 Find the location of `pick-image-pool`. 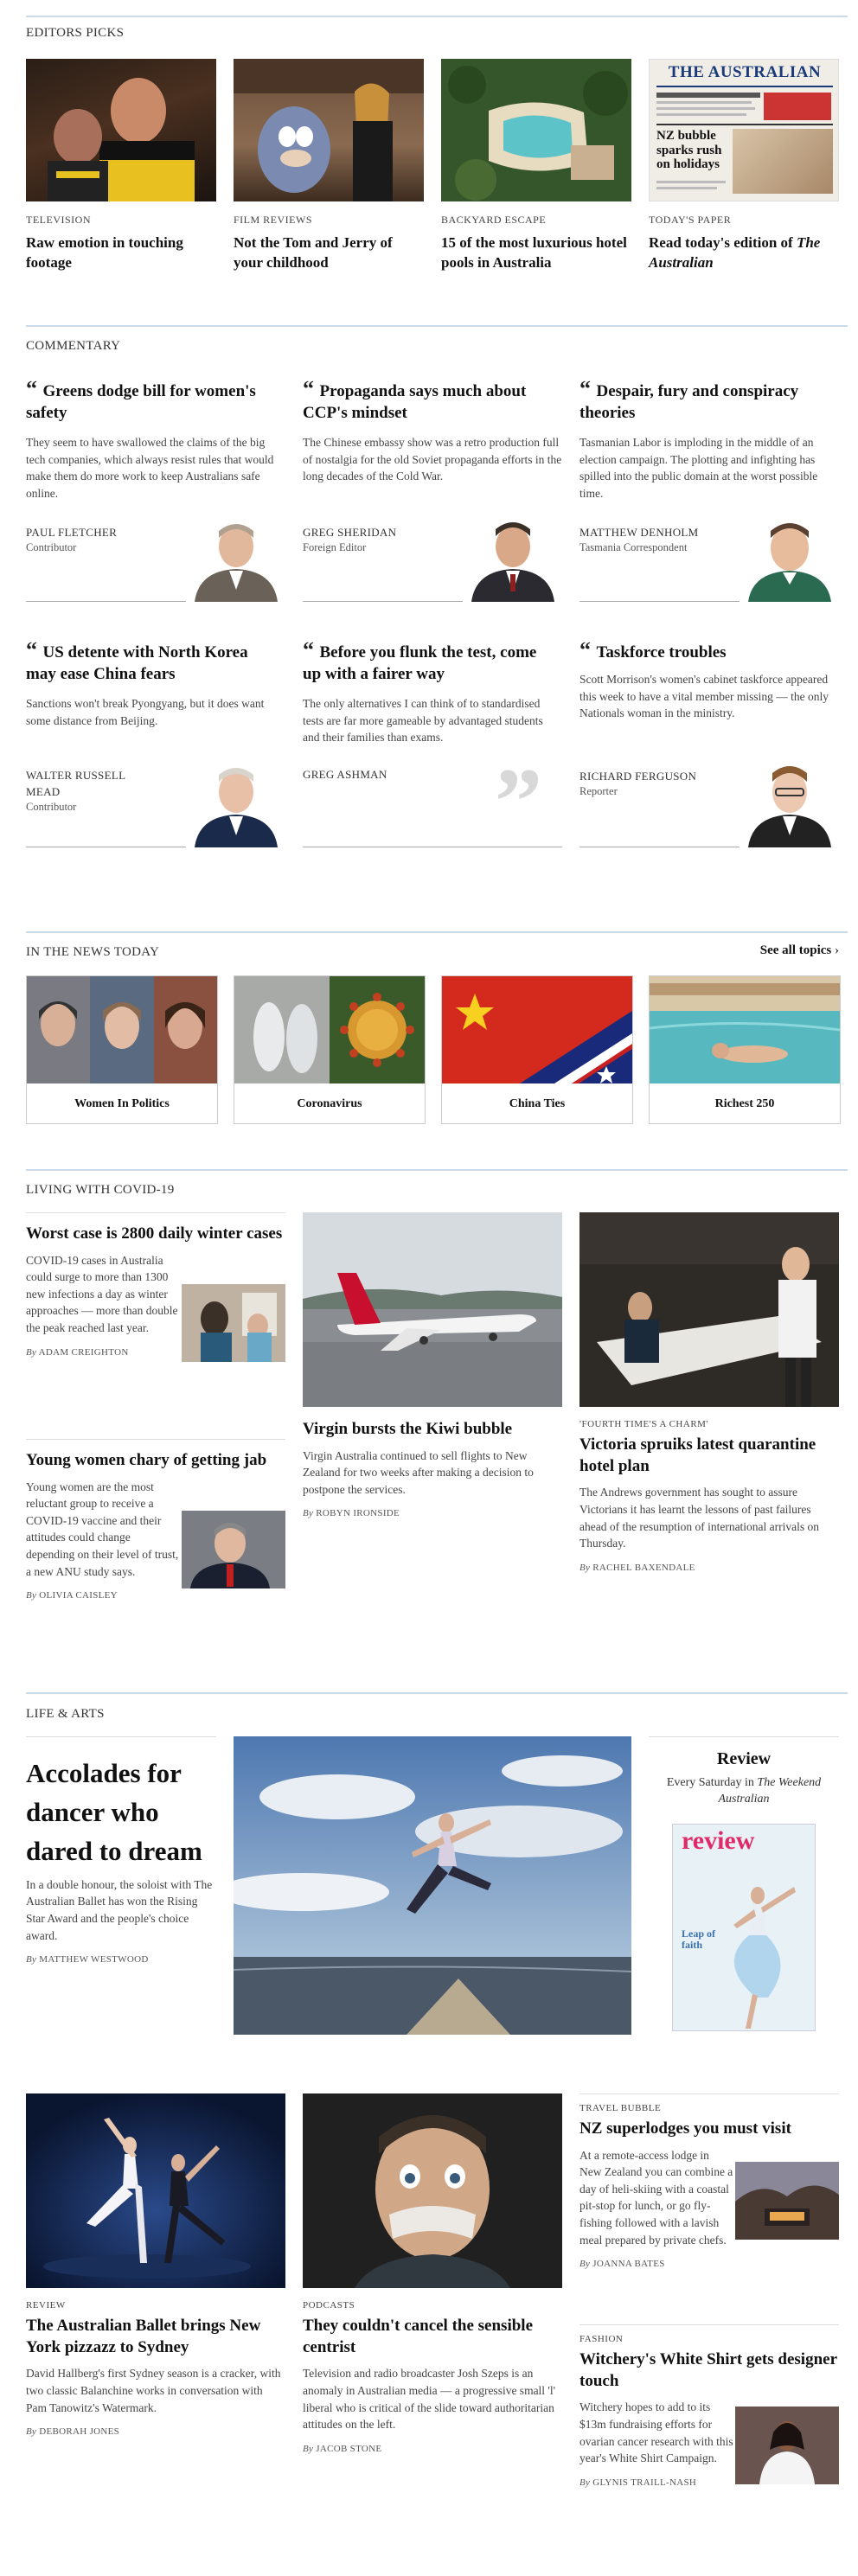

pick-image-pool is located at coordinates (536, 130).